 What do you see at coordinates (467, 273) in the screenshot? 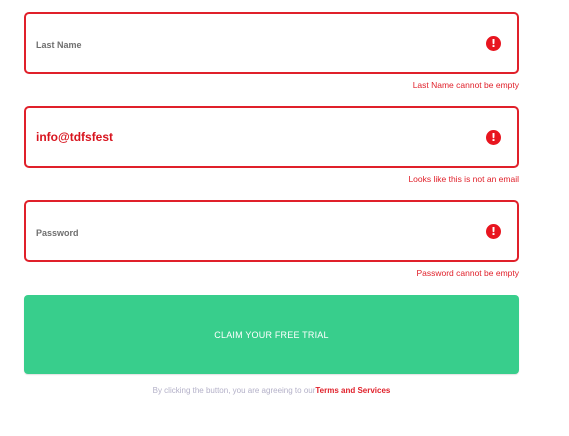
I see `password-error: Password cannot be empty` at bounding box center [467, 273].